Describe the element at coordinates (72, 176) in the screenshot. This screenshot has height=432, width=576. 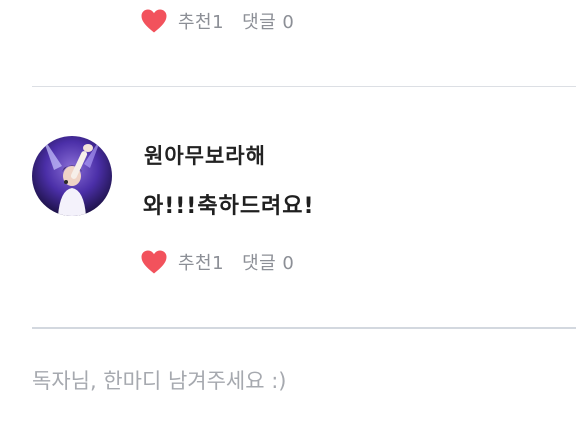
I see `avatar` at that location.